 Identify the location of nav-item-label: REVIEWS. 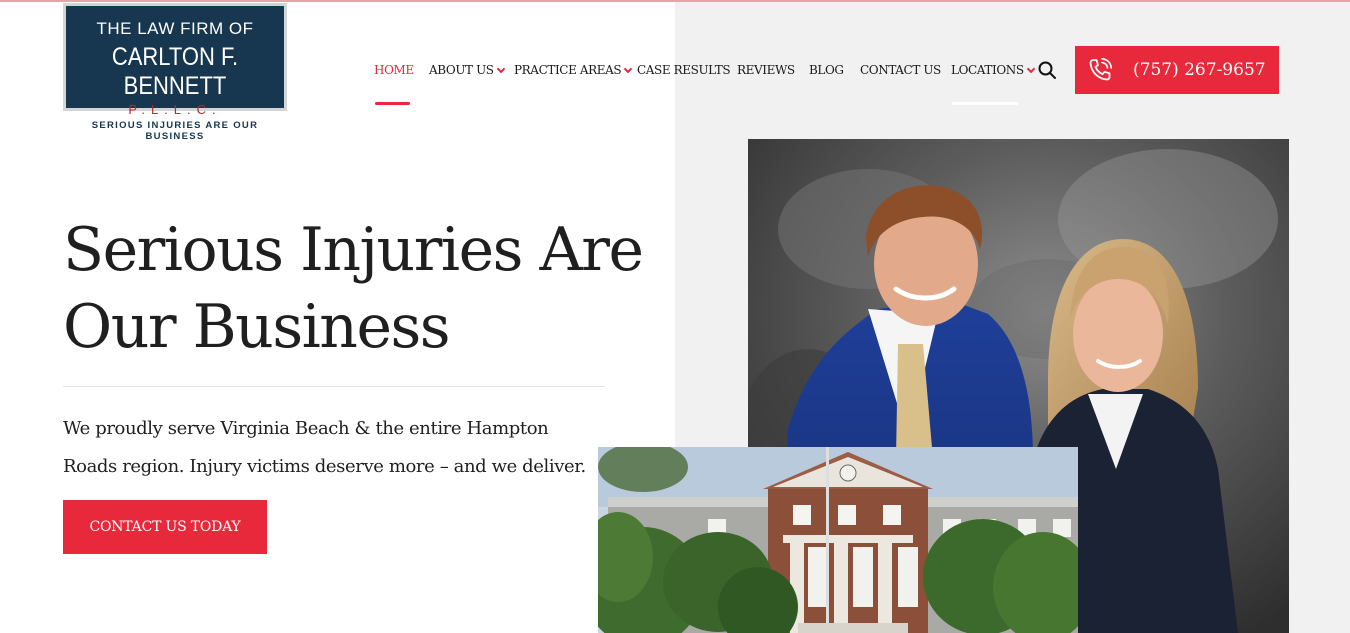
(766, 70).